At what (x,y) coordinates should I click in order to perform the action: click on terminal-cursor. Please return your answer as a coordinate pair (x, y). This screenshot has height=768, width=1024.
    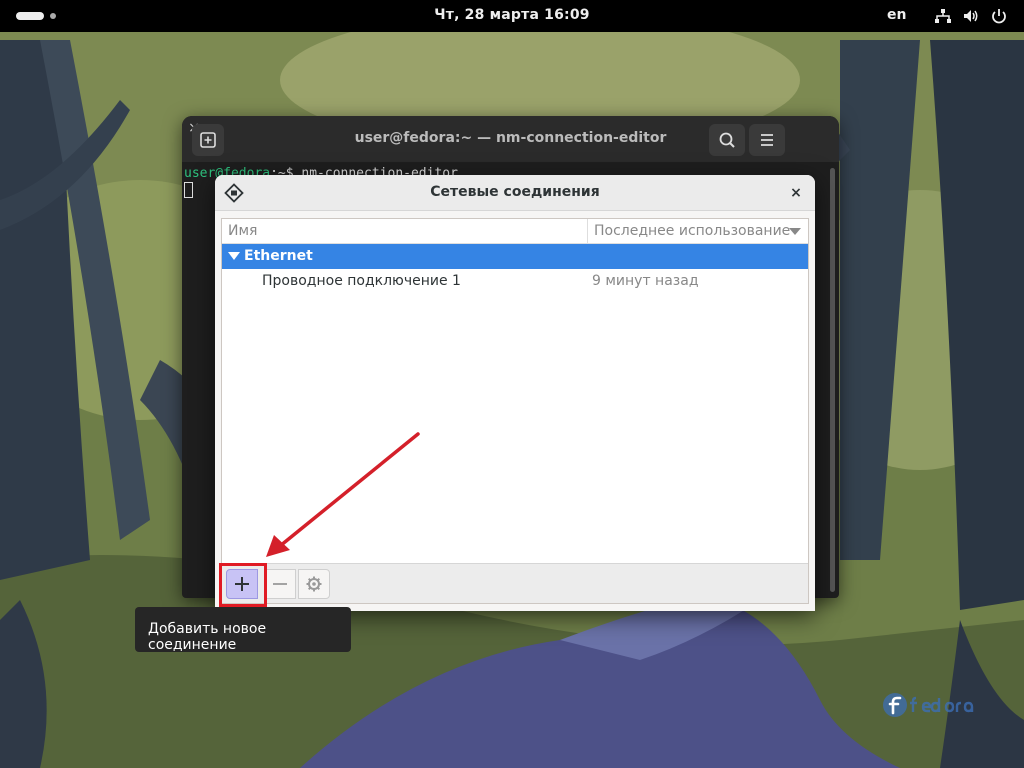
    Looking at the image, I should click on (188, 190).